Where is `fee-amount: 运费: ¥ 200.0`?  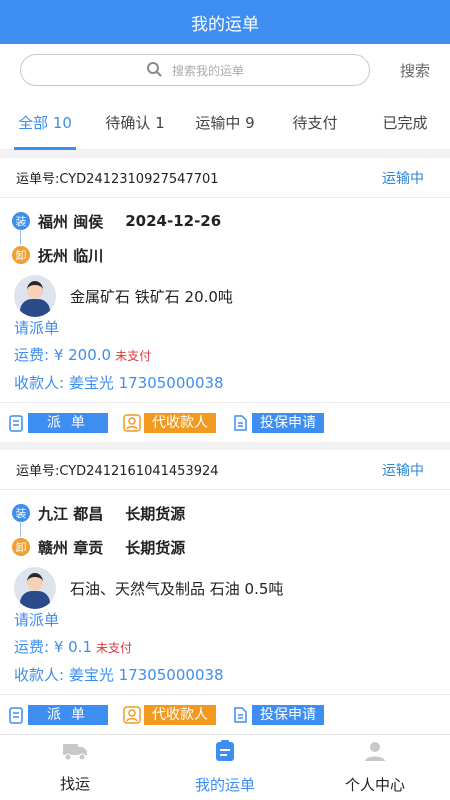
fee-amount: 运费: ¥ 200.0 is located at coordinates (63, 355).